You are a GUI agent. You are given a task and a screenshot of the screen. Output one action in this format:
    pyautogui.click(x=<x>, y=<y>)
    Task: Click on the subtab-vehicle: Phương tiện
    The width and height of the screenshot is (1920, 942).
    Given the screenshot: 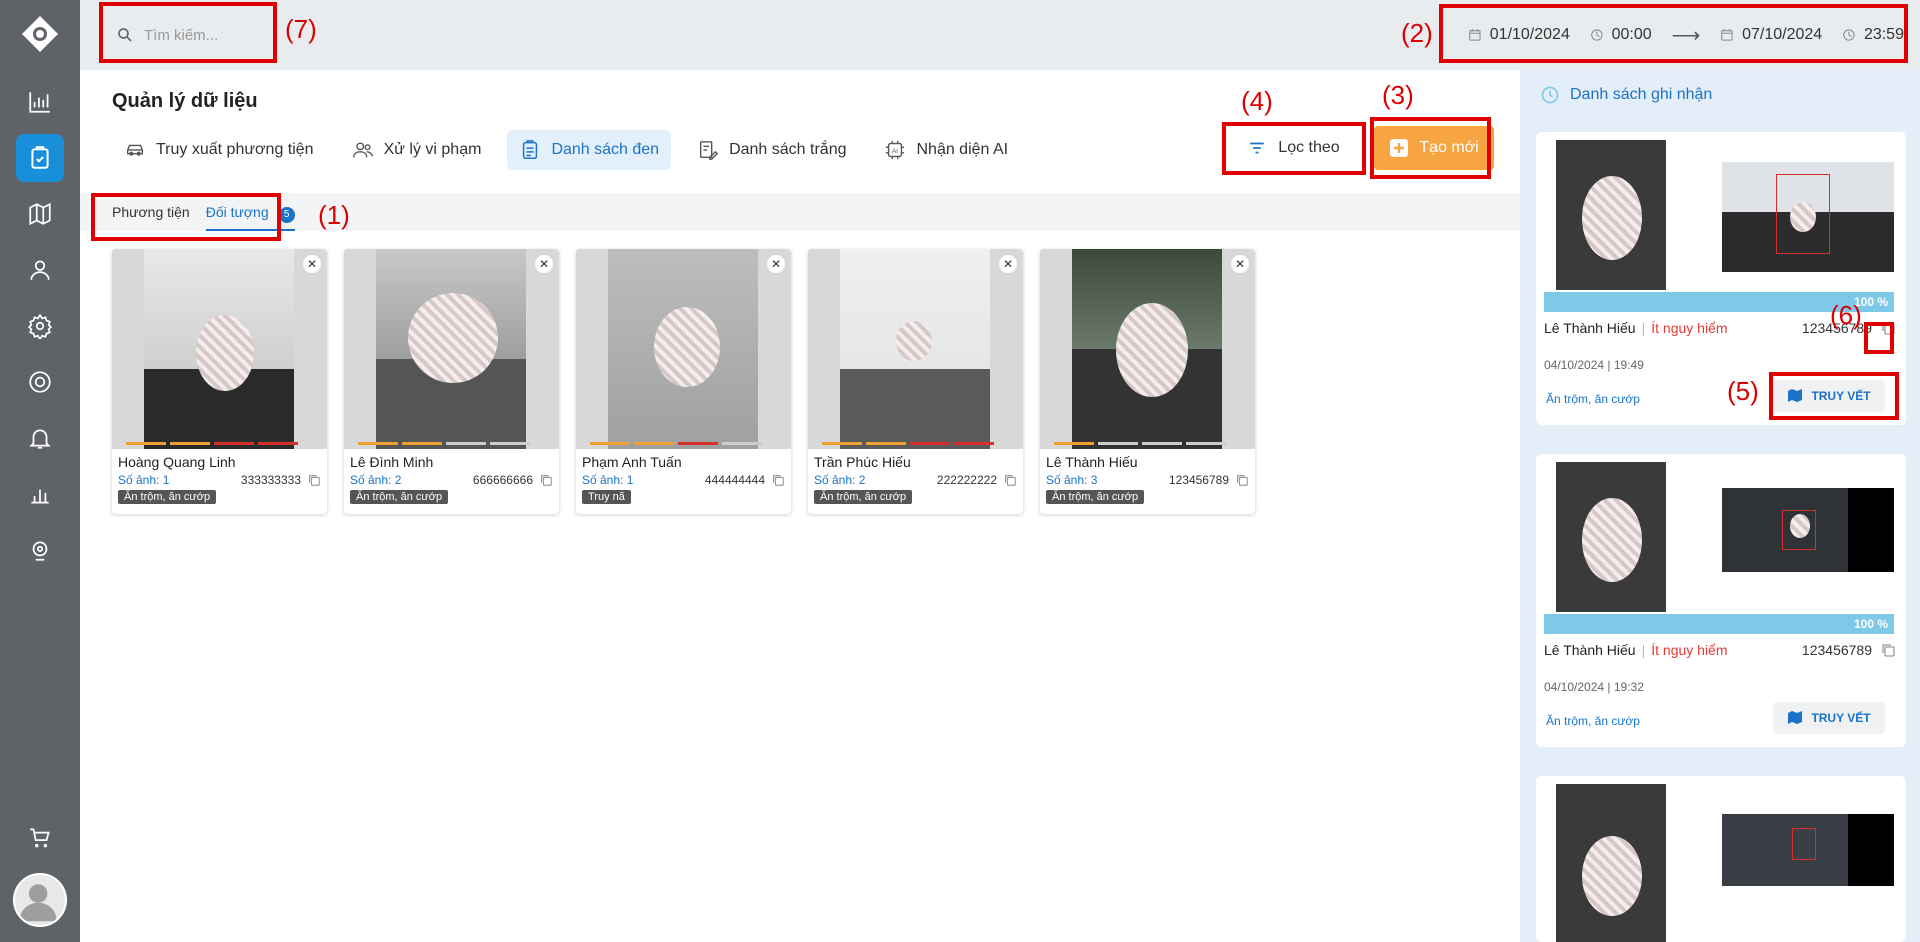 What is the action you would take?
    pyautogui.click(x=151, y=217)
    